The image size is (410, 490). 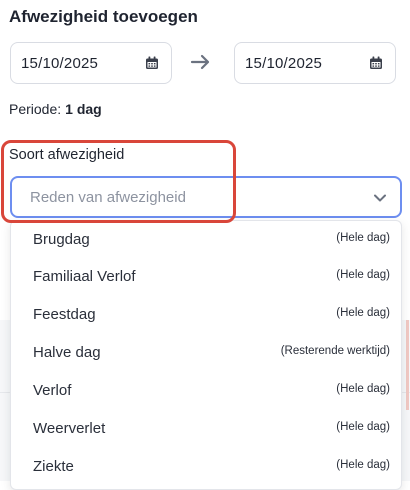 I want to click on dropdown-option-halve-dag: Halve dag (Resterende werktijd), so click(x=206, y=353).